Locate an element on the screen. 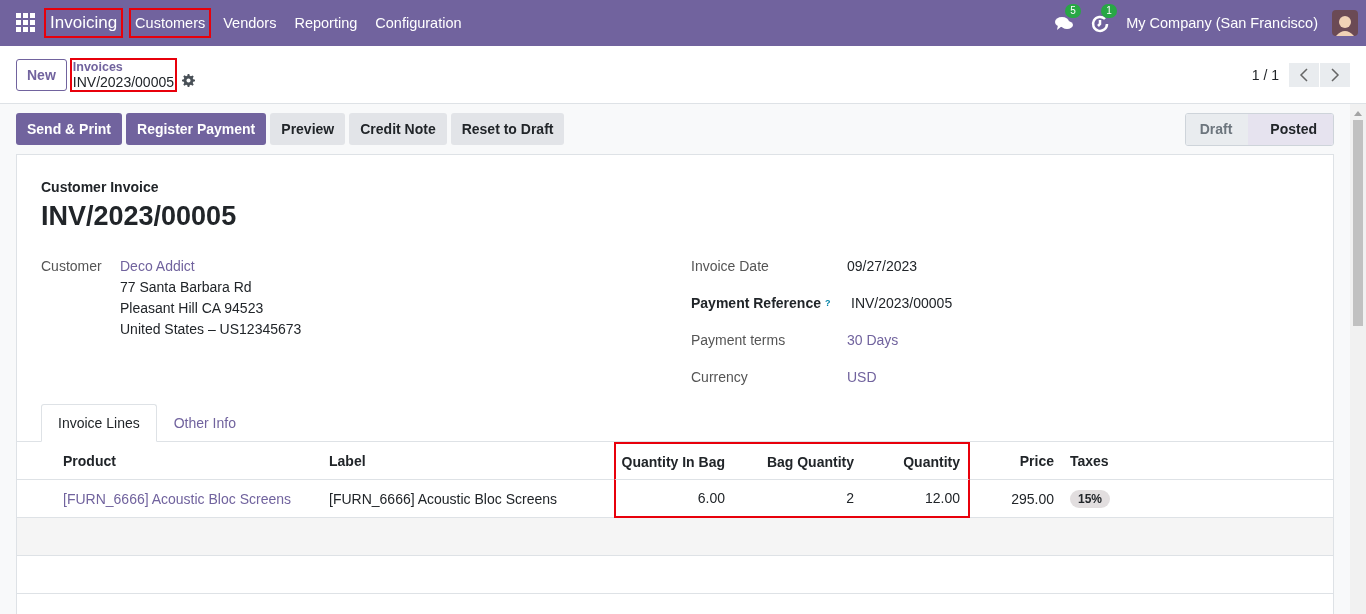 Image resolution: width=1366 pixels, height=614 pixels. tab: Invoice Lines is located at coordinates (99, 423).